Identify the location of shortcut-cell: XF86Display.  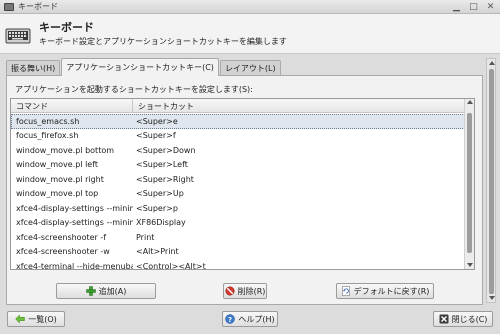
(161, 223).